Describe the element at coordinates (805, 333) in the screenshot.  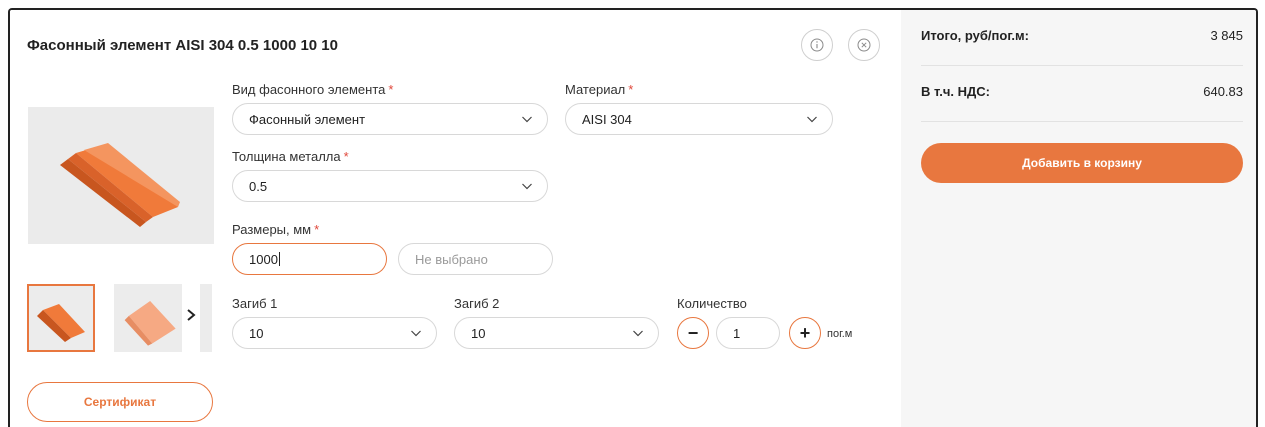
I see `quantity-increase-button: +` at that location.